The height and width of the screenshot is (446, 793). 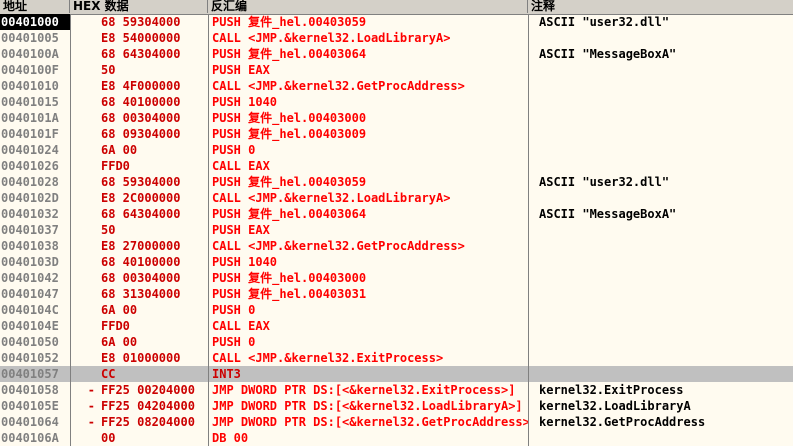 What do you see at coordinates (30, 390) in the screenshot?
I see `address-cell: 00401058` at bounding box center [30, 390].